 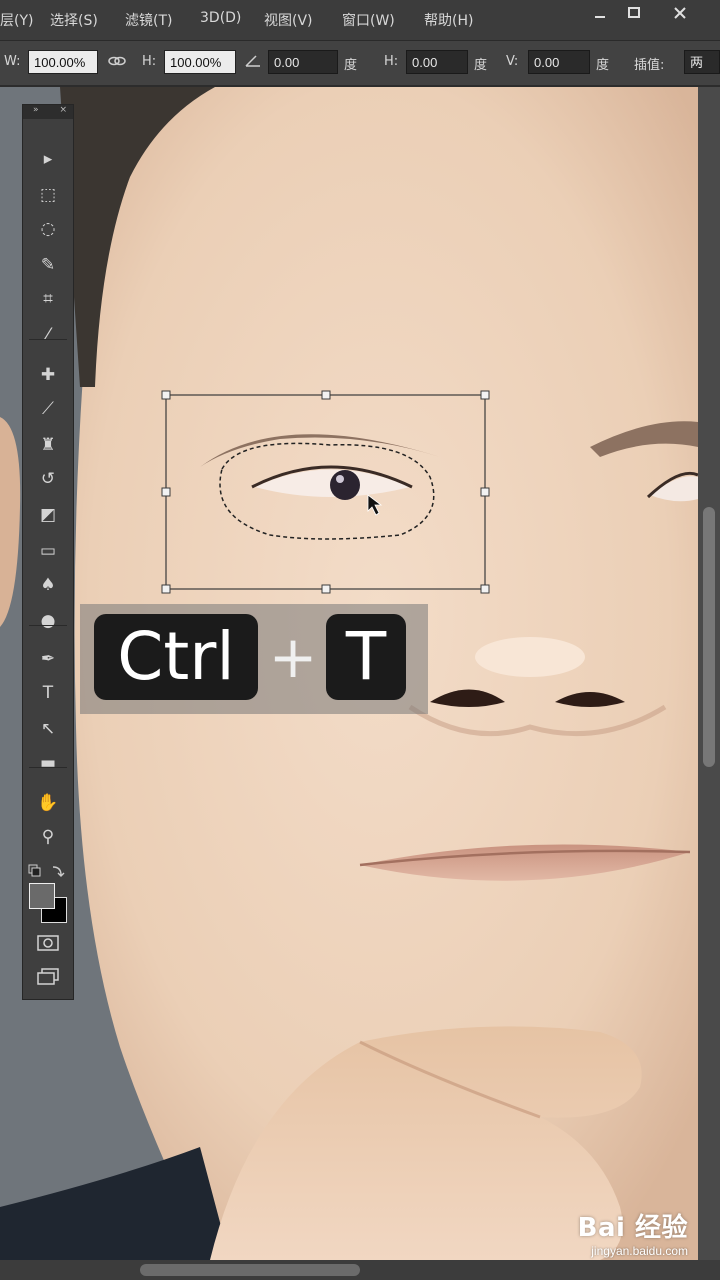 I want to click on vertical-scroll-thumb, so click(x=709, y=637).